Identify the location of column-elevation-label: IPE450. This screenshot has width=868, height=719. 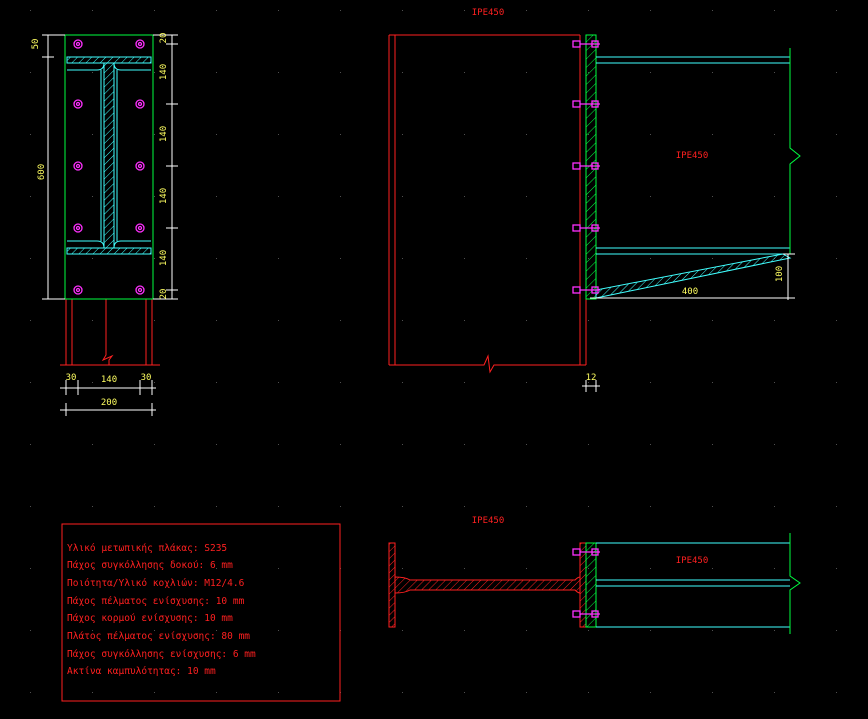
(488, 13).